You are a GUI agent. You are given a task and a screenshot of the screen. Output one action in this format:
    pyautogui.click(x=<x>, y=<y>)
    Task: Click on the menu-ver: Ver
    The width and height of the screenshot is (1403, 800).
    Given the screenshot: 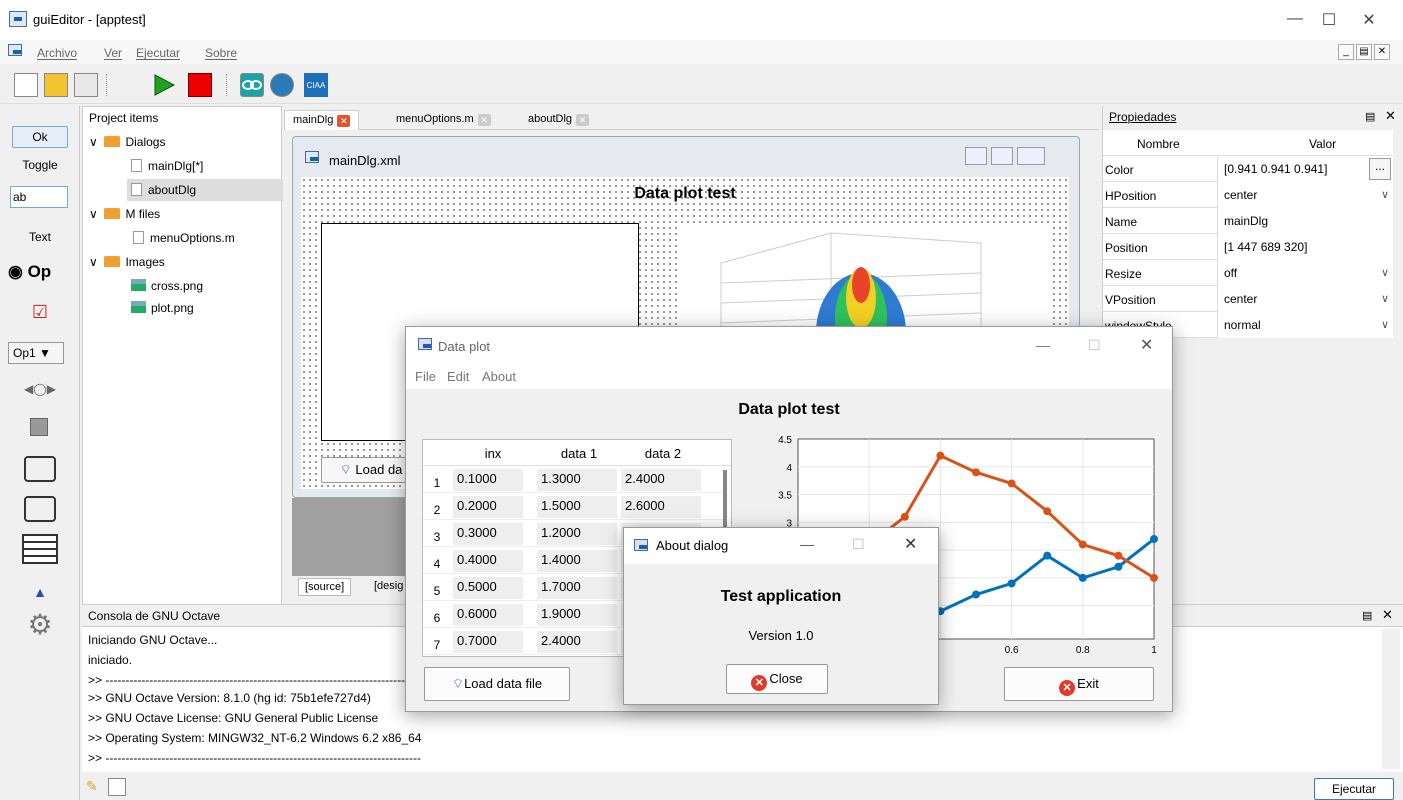 What is the action you would take?
    pyautogui.click(x=113, y=53)
    